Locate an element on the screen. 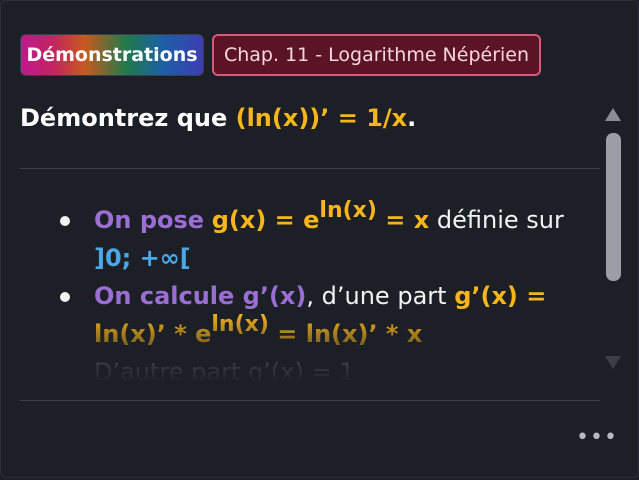  scrollbar is located at coordinates (613, 243).